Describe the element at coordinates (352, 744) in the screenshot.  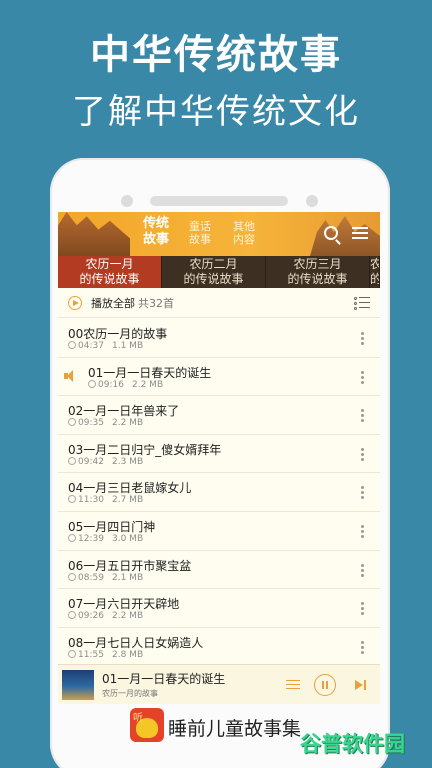
I see `watermark: 谷普软件园` at that location.